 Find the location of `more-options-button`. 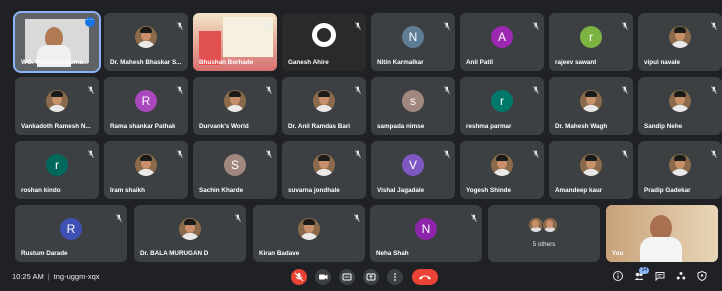

more-options-button is located at coordinates (395, 277).